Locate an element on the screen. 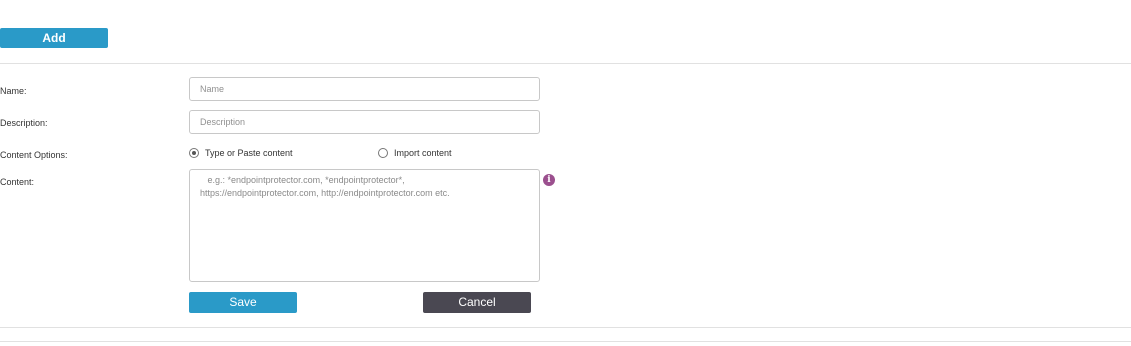 This screenshot has height=346, width=1131. description-input is located at coordinates (364, 122).